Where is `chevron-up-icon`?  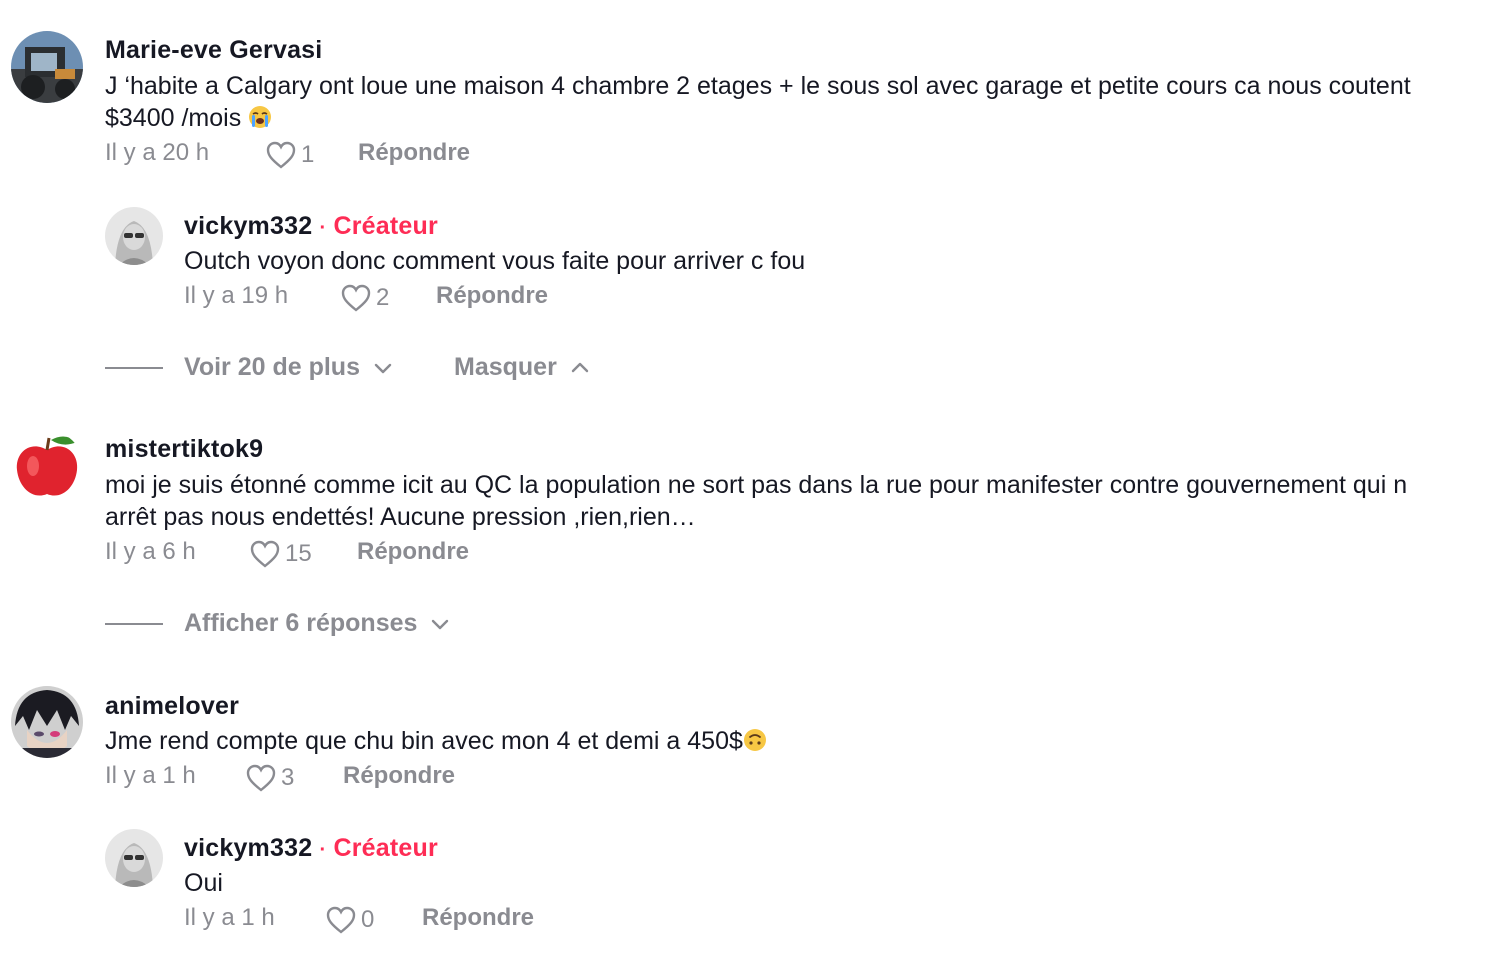
chevron-up-icon is located at coordinates (580, 367).